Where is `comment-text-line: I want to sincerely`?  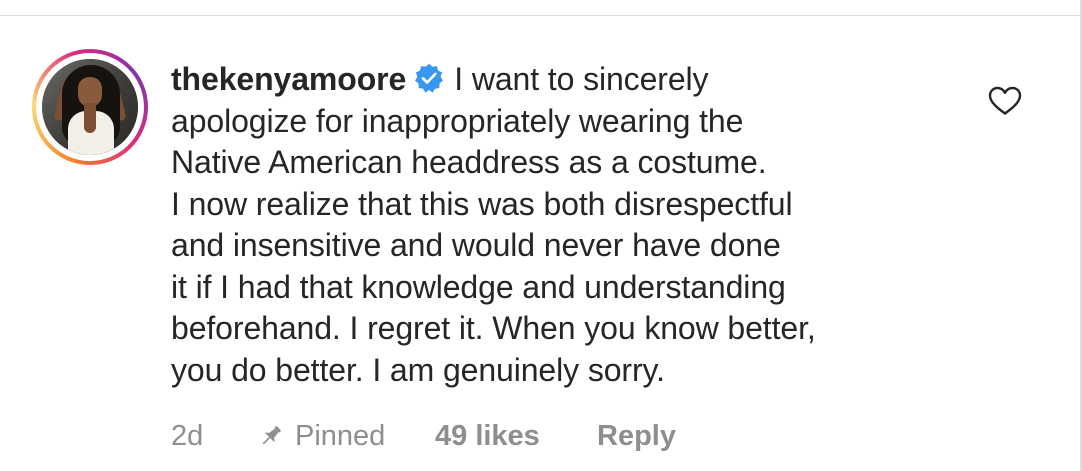 comment-text-line: I want to sincerely is located at coordinates (581, 79).